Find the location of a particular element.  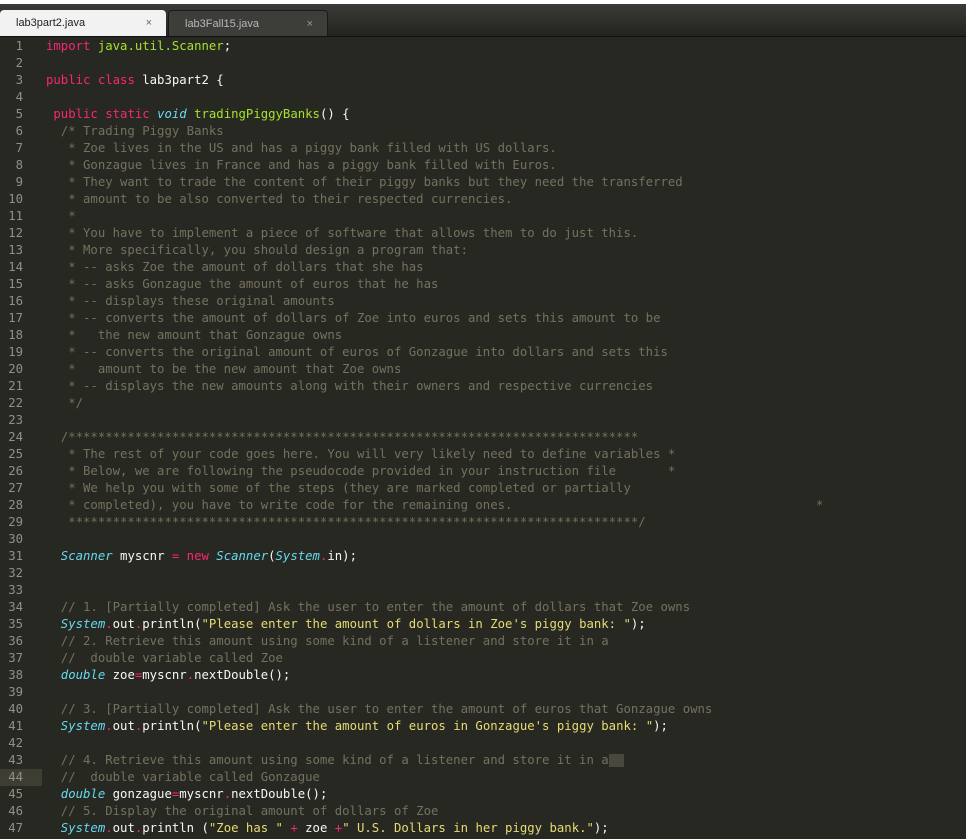

code-token: ( is located at coordinates (272, 556).